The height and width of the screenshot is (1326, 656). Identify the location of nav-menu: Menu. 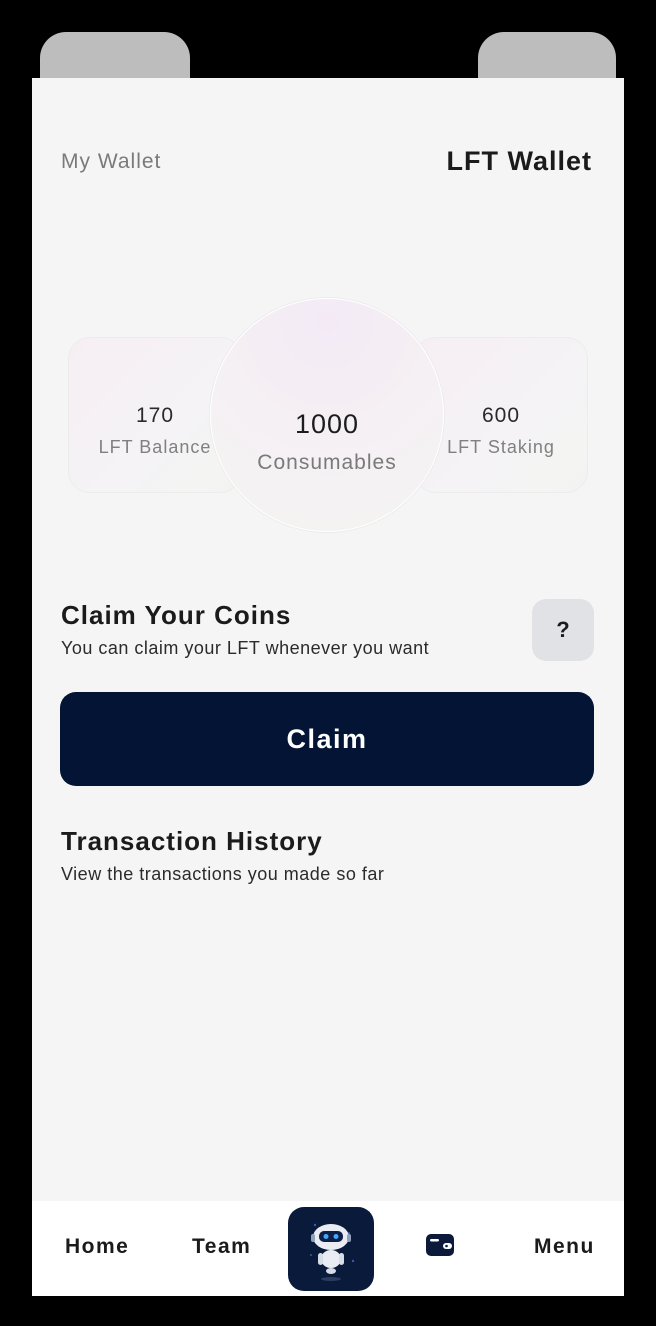
(564, 1247).